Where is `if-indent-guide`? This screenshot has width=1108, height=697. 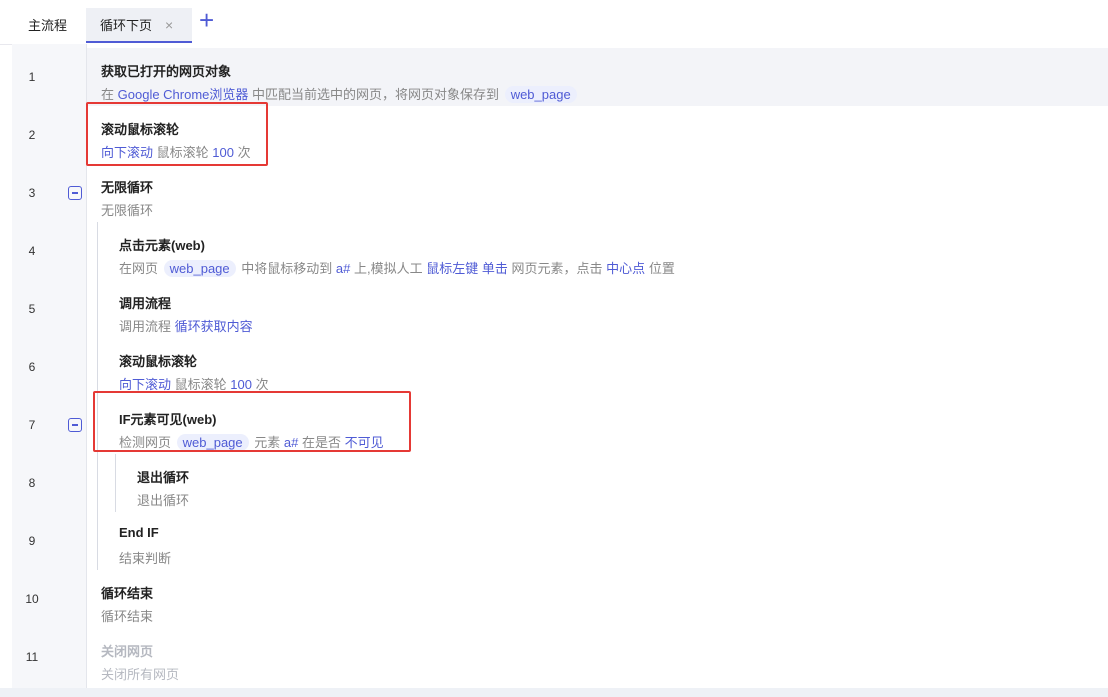 if-indent-guide is located at coordinates (115, 483).